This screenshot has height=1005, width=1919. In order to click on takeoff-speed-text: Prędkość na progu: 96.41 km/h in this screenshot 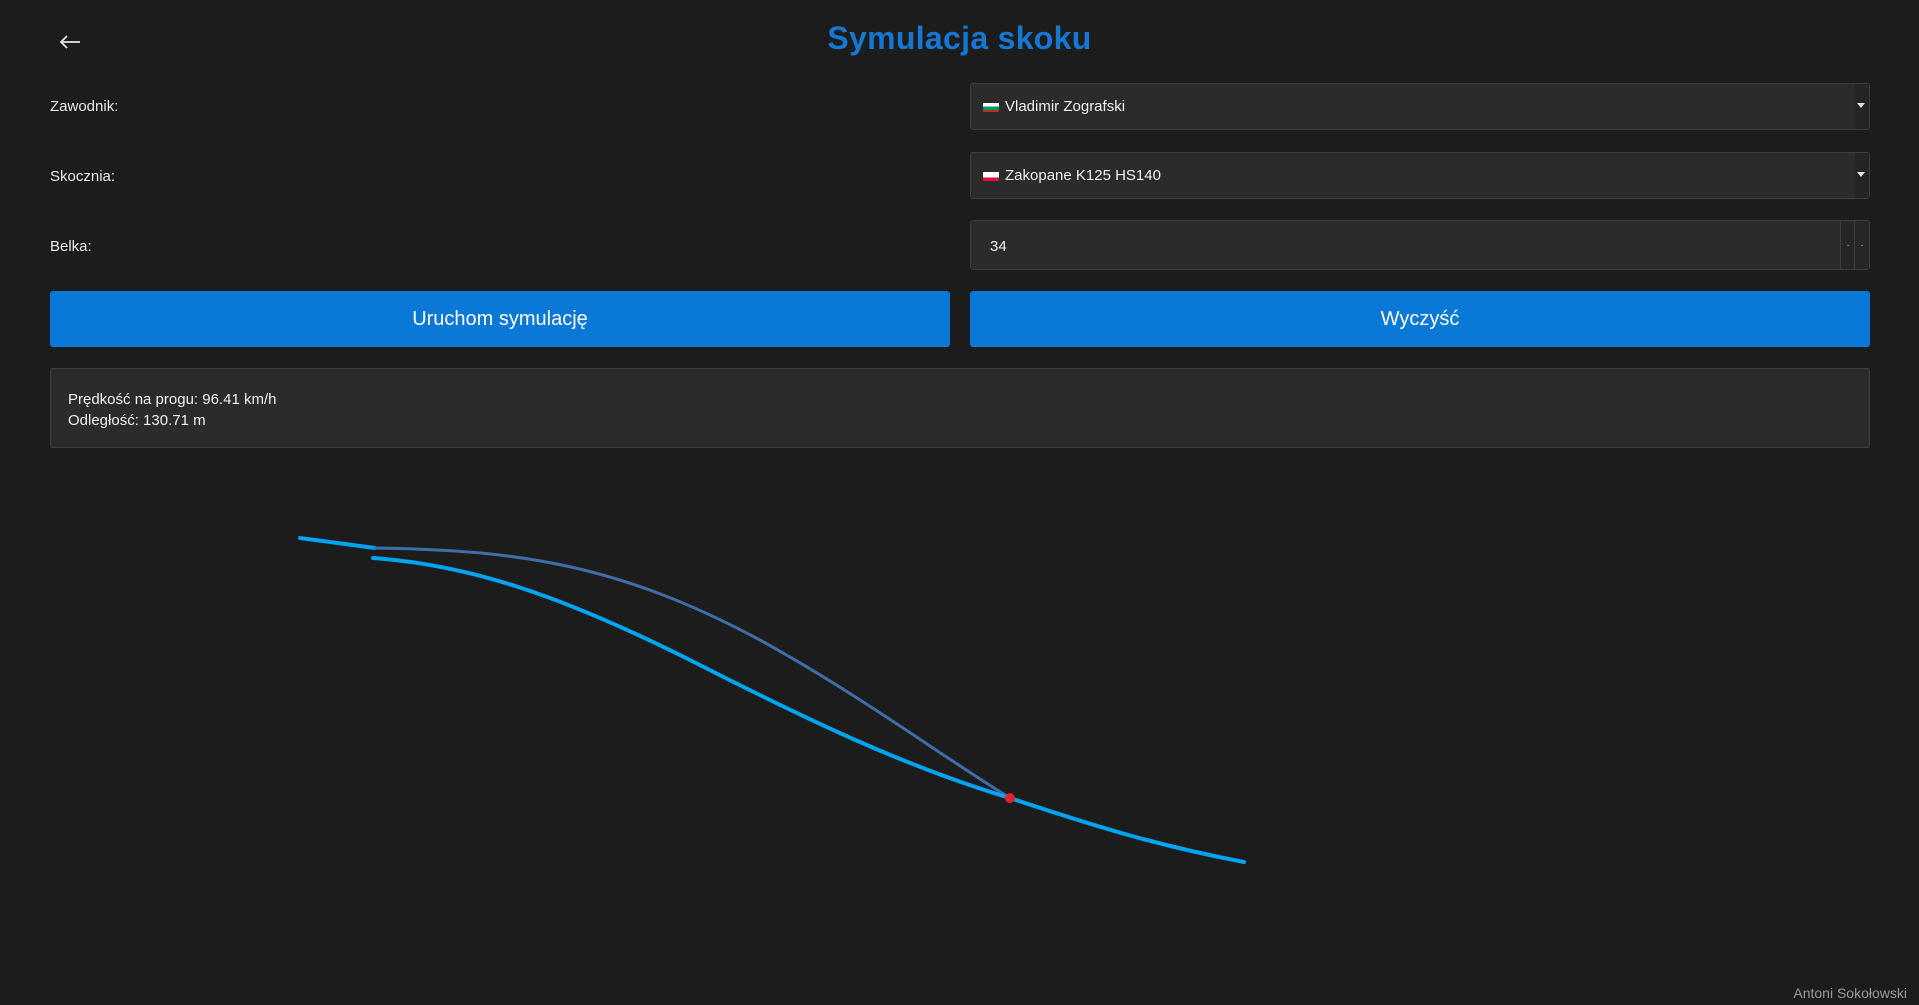, I will do `click(172, 399)`.